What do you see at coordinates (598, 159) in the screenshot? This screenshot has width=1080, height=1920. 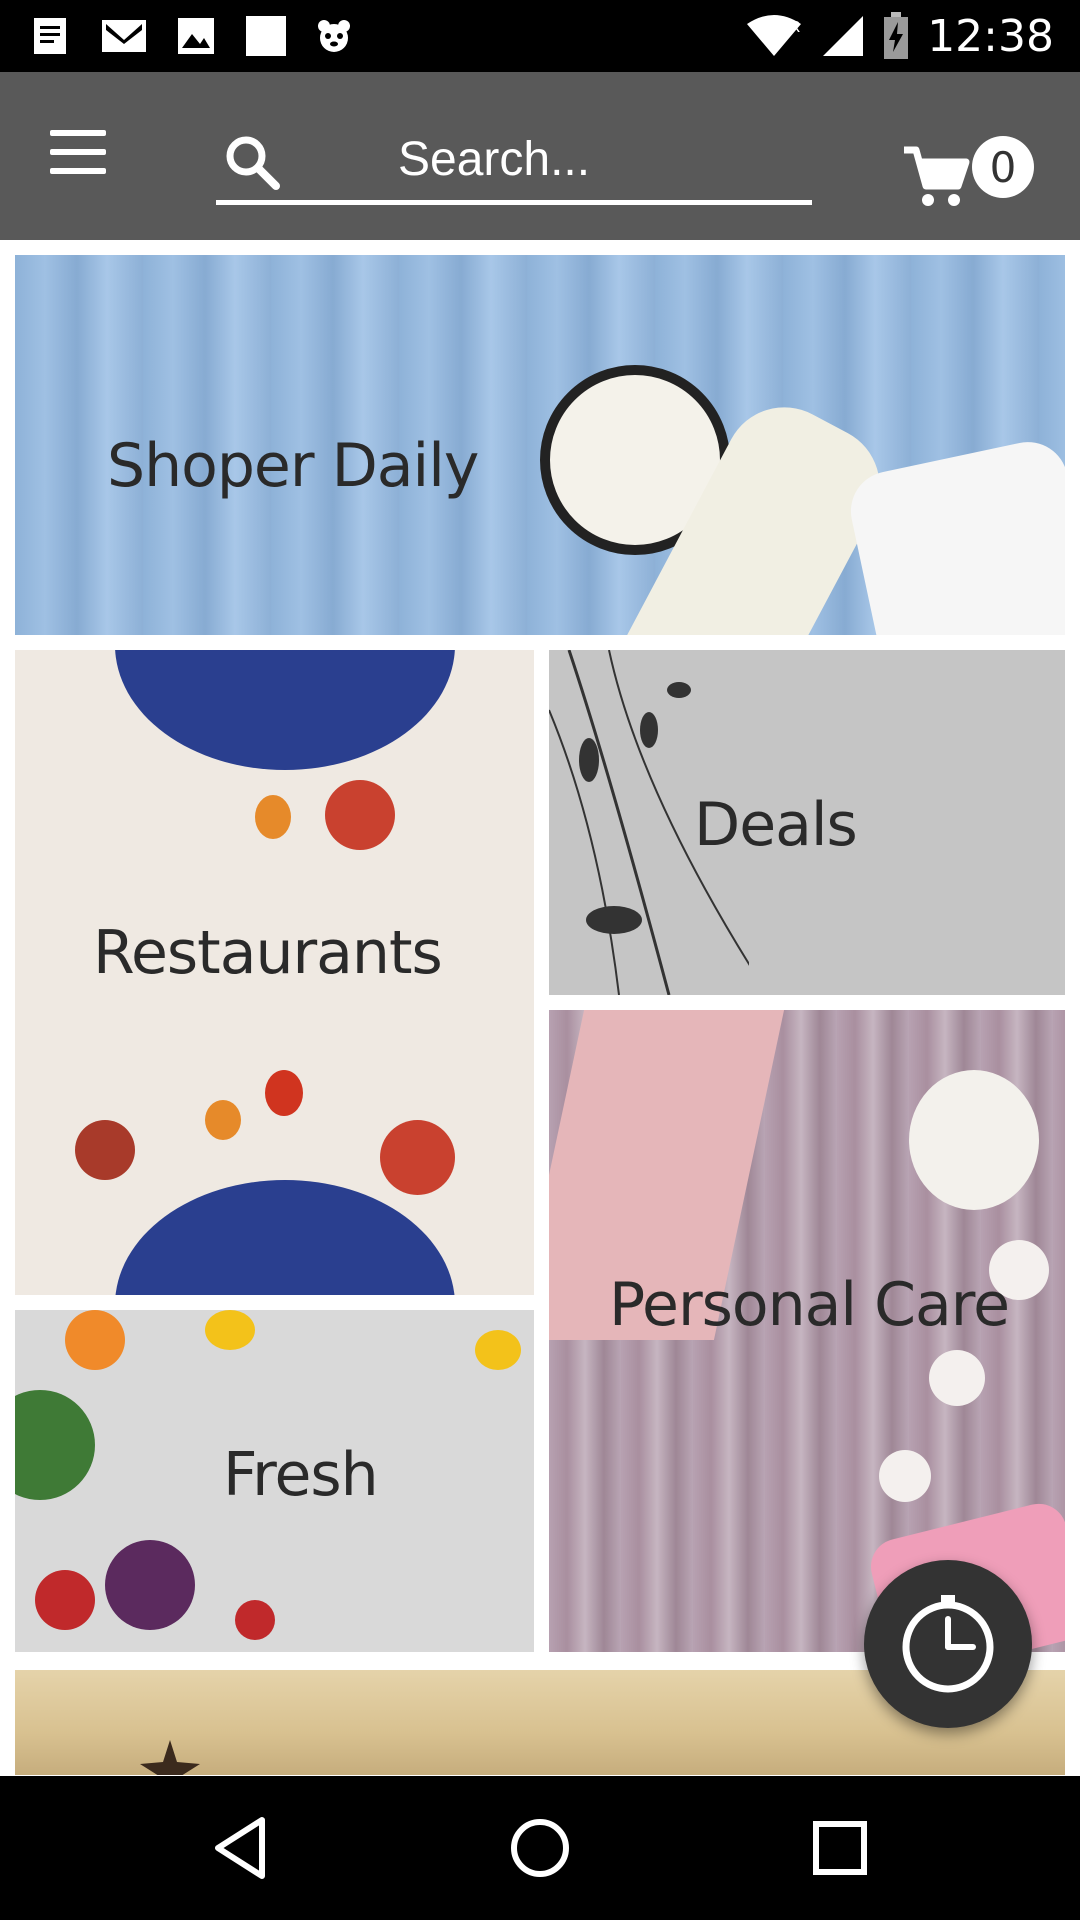 I see `search-input` at bounding box center [598, 159].